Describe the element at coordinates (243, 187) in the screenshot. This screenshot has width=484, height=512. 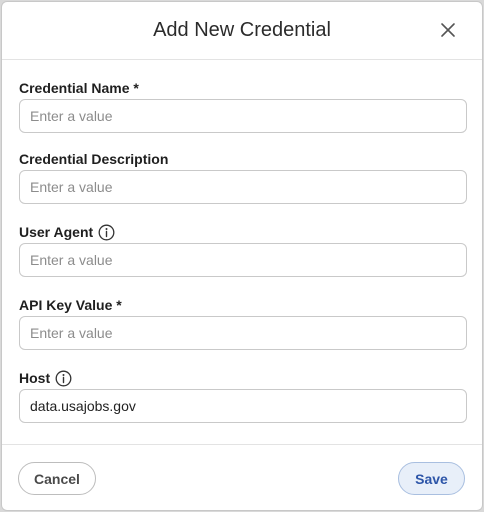
I see `credential-description-input` at that location.